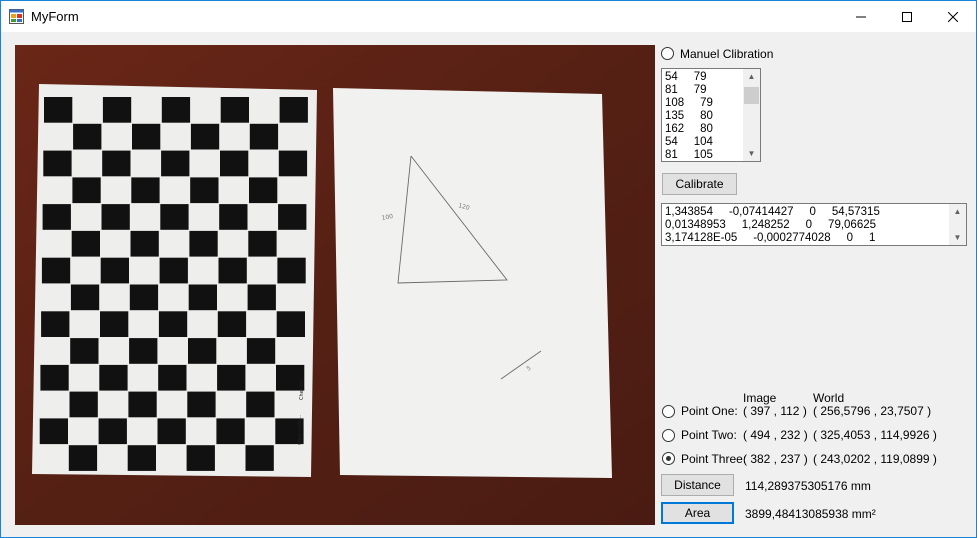 The height and width of the screenshot is (538, 977). Describe the element at coordinates (668, 435) in the screenshot. I see `point-two-radio` at that location.